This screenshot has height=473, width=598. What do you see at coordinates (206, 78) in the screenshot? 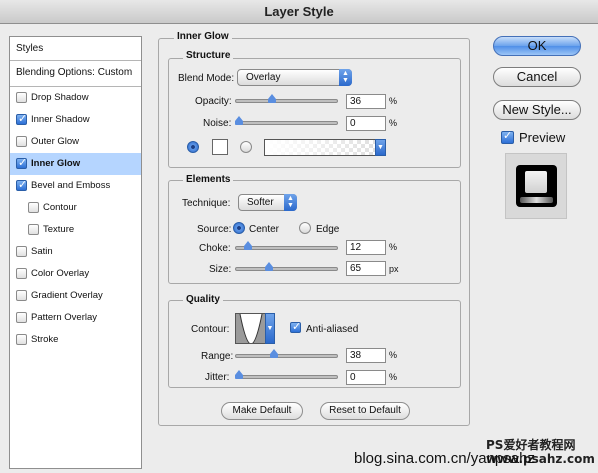
I see `blend-mode-label: Blend Mode:` at bounding box center [206, 78].